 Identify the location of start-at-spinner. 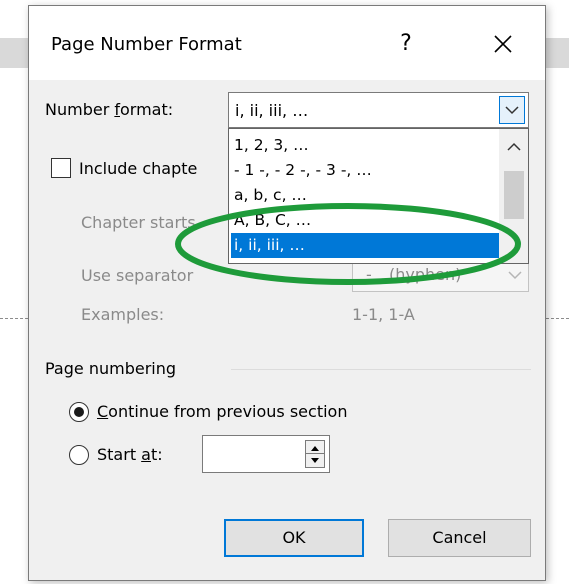
(266, 454).